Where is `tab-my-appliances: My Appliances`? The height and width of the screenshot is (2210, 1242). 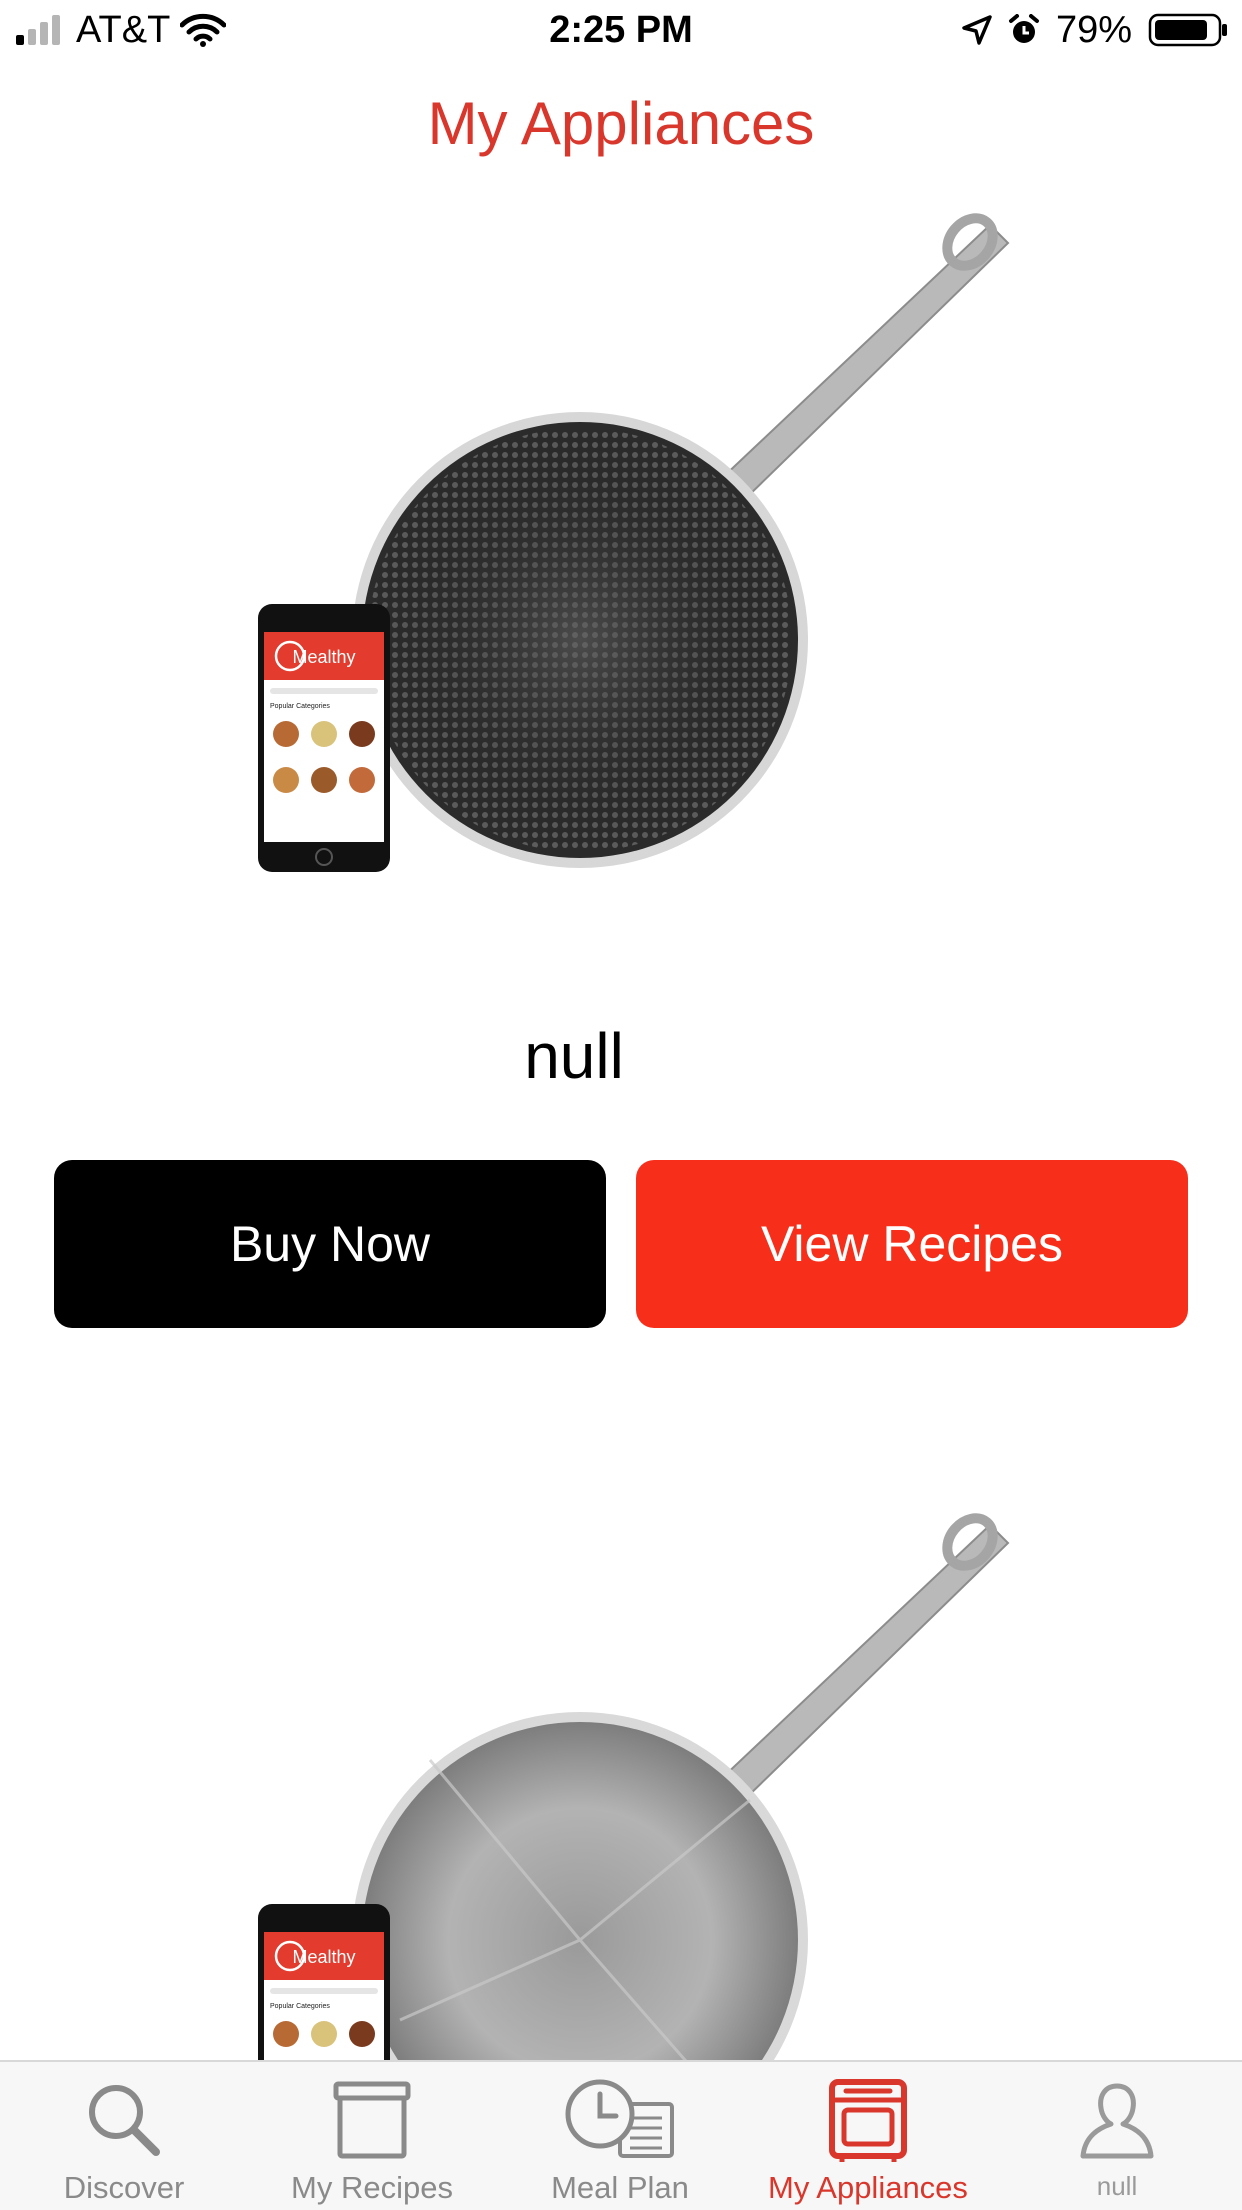 tab-my-appliances: My Appliances is located at coordinates (868, 2136).